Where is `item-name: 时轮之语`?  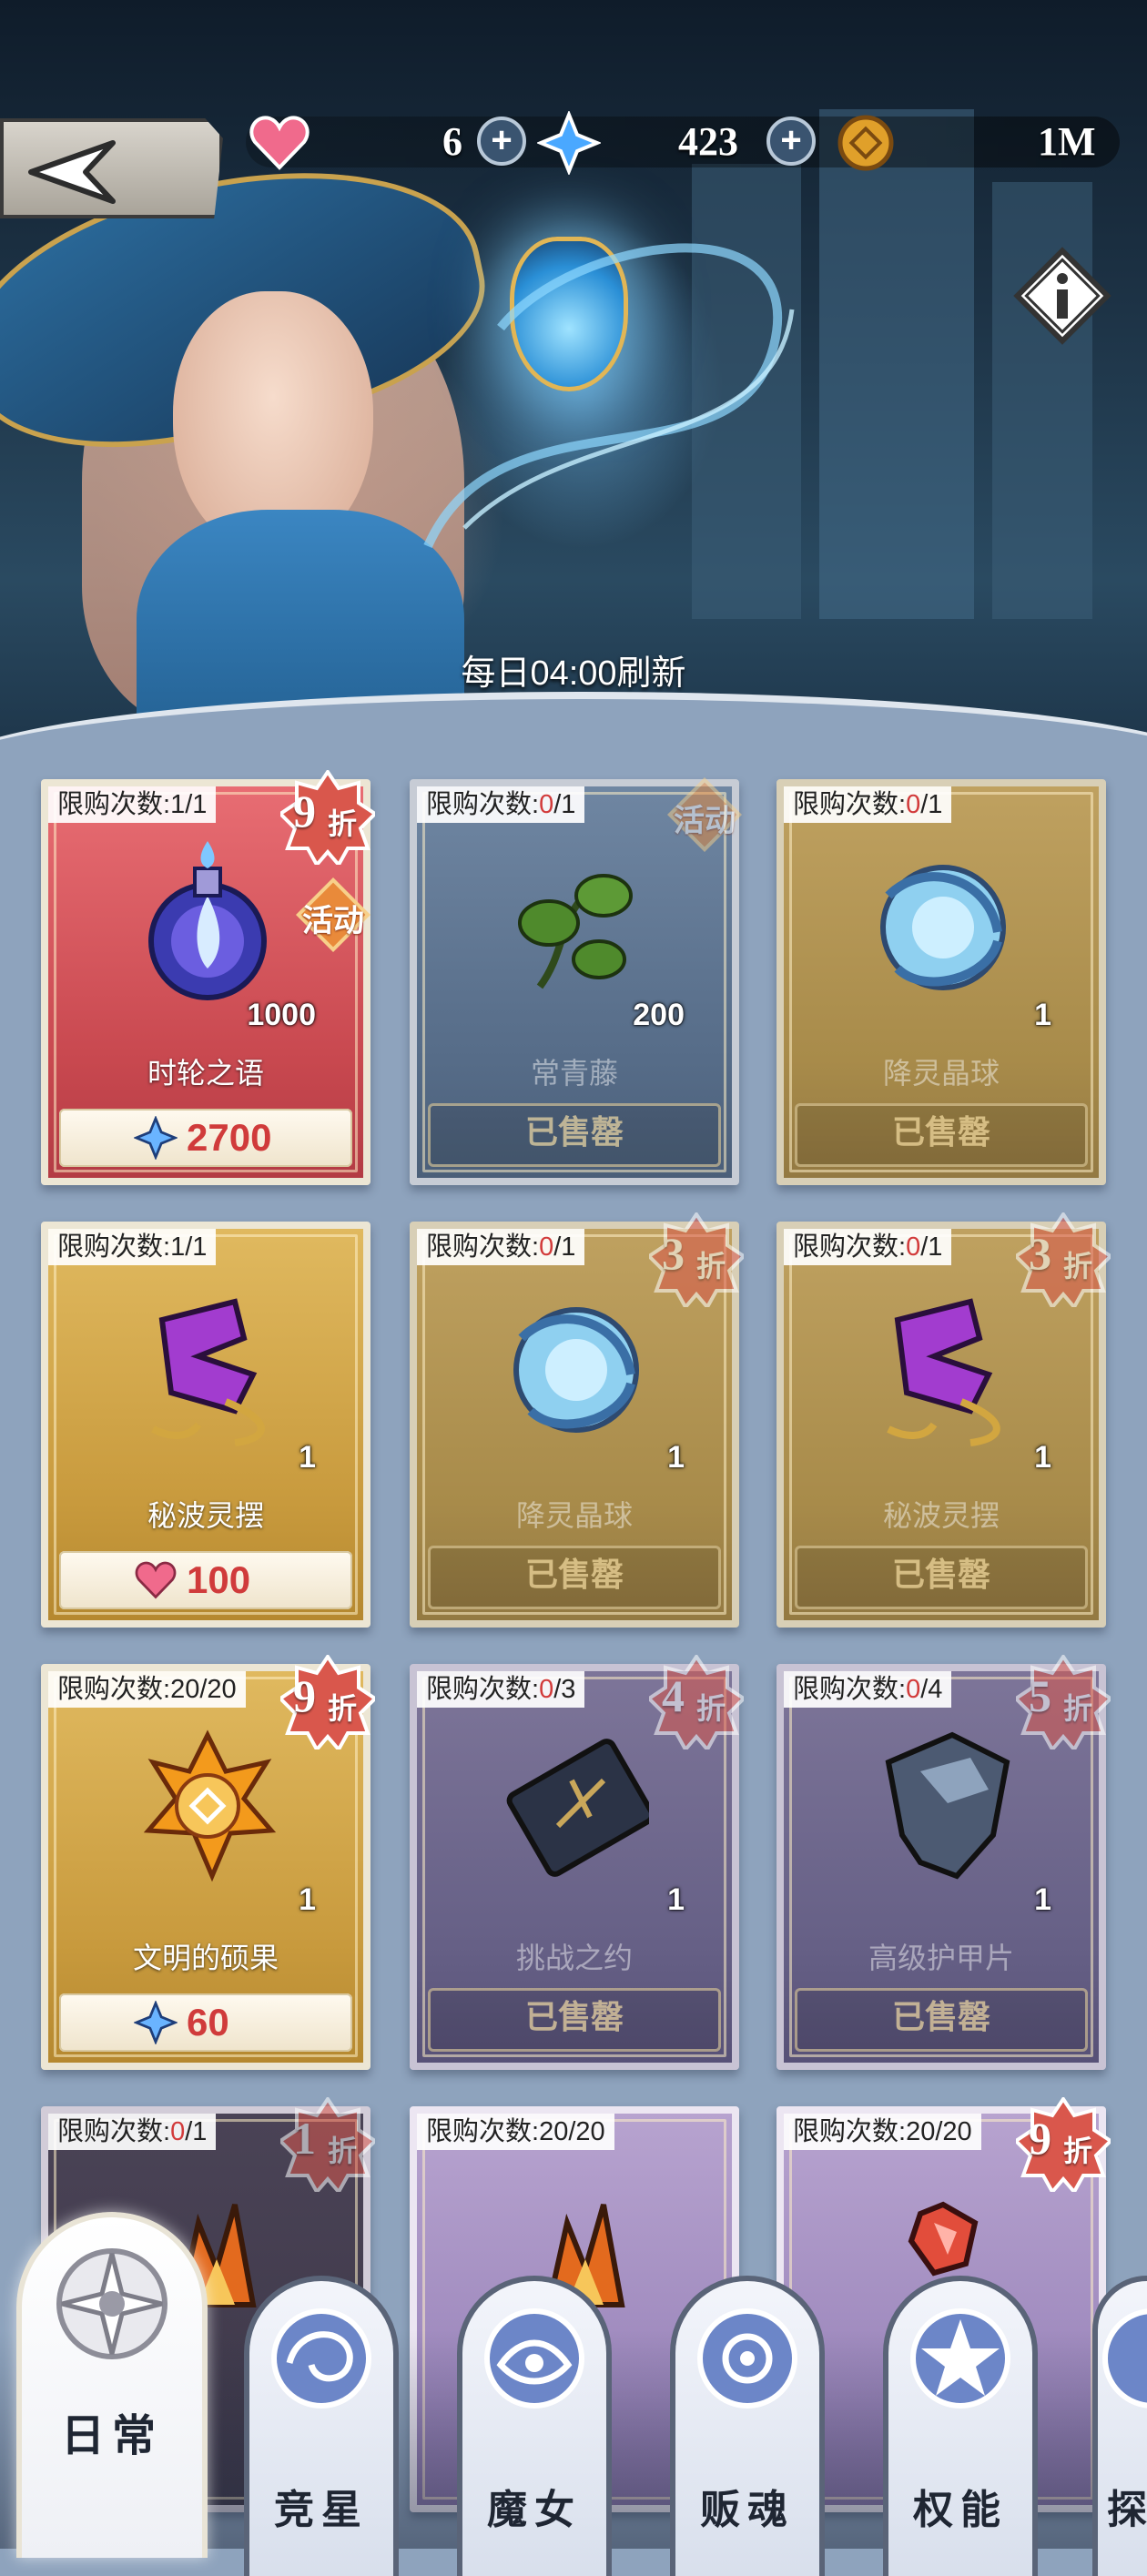
item-name: 时轮之语 is located at coordinates (205, 1073).